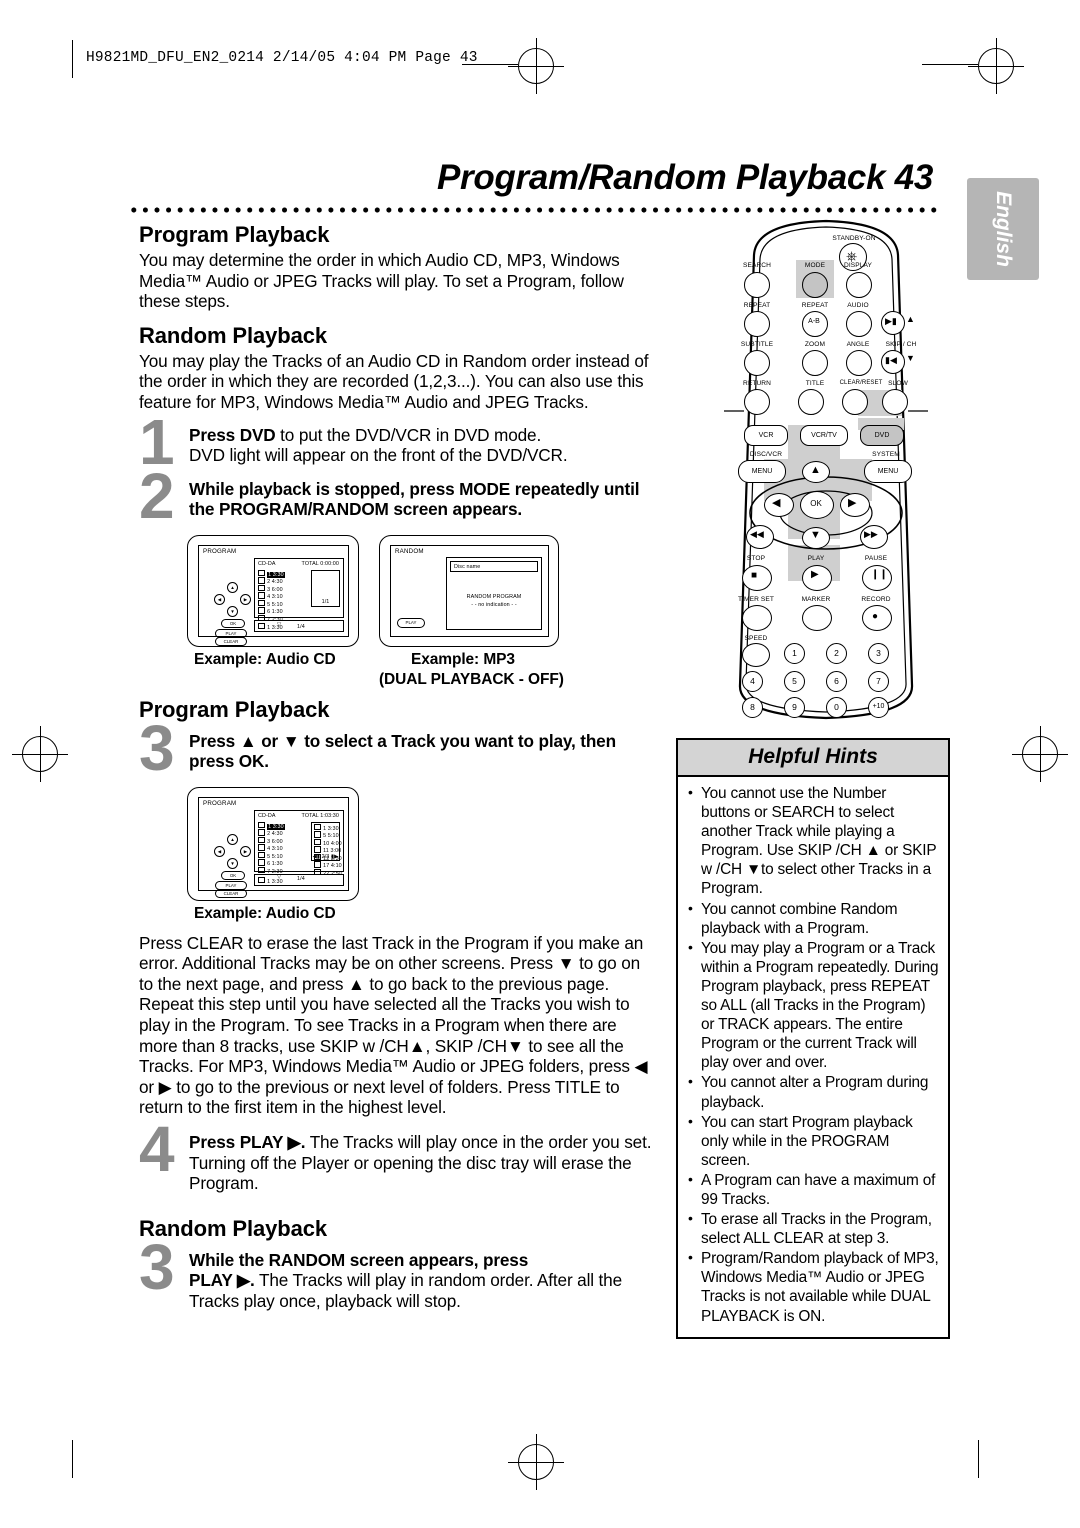 Image resolution: width=1080 pixels, height=1528 pixels. Describe the element at coordinates (265, 659) in the screenshot. I see `caption-audio-cd-1: Example: Audio CD` at that location.